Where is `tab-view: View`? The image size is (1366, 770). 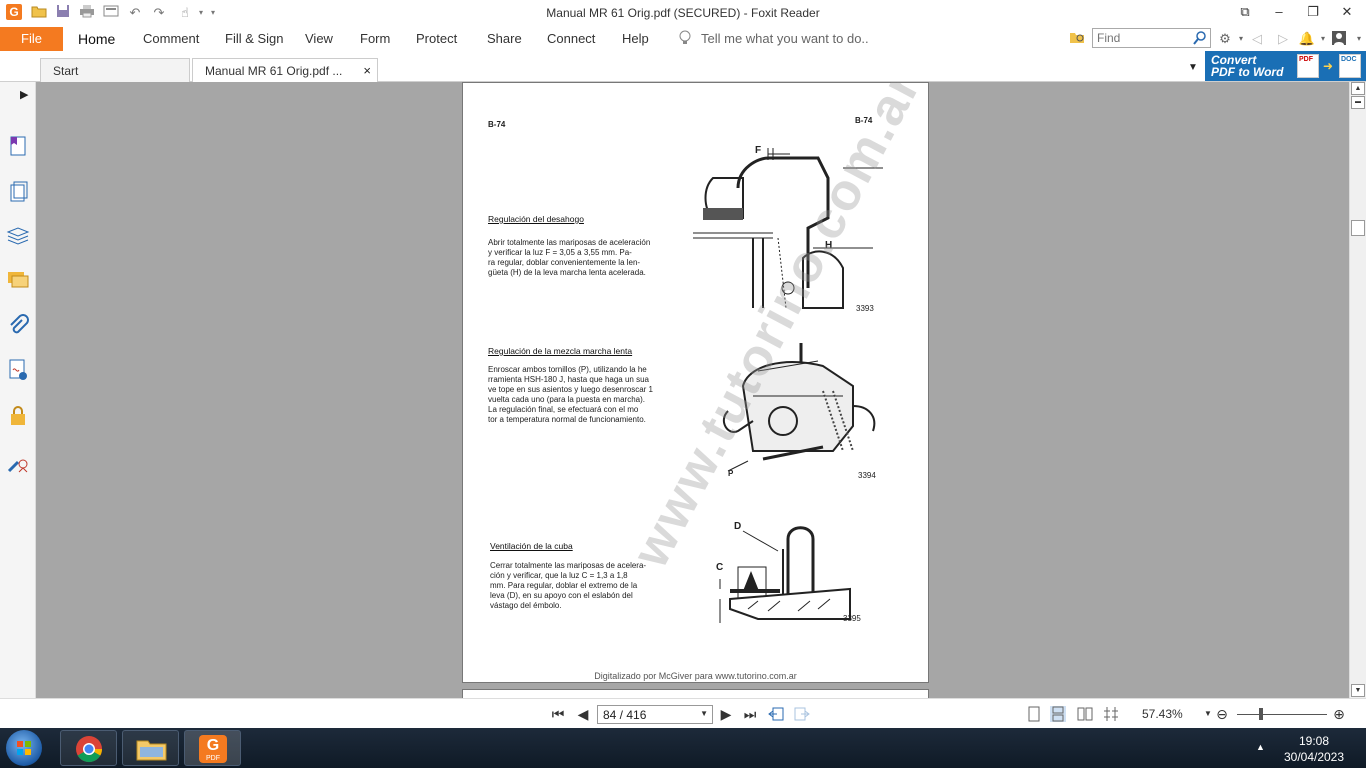
tab-view: View is located at coordinates (319, 38).